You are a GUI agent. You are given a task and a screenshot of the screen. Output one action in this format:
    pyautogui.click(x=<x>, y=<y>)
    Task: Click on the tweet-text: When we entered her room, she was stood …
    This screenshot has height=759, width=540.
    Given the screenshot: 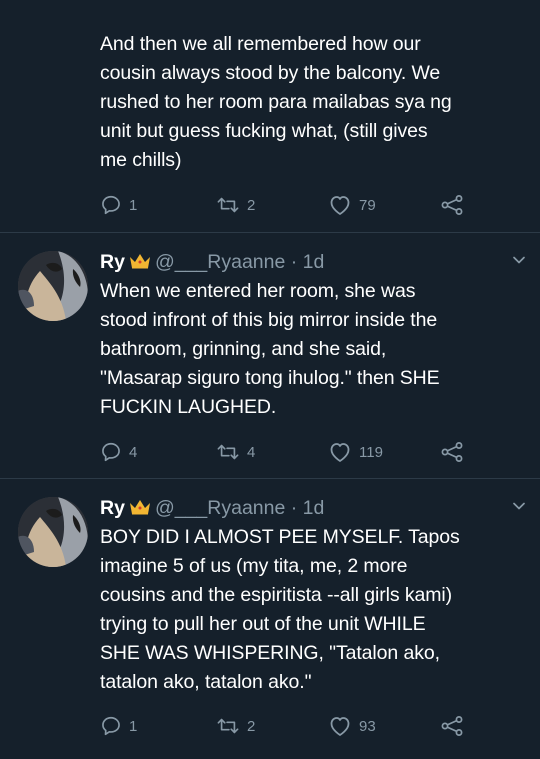 What is the action you would take?
    pyautogui.click(x=270, y=349)
    